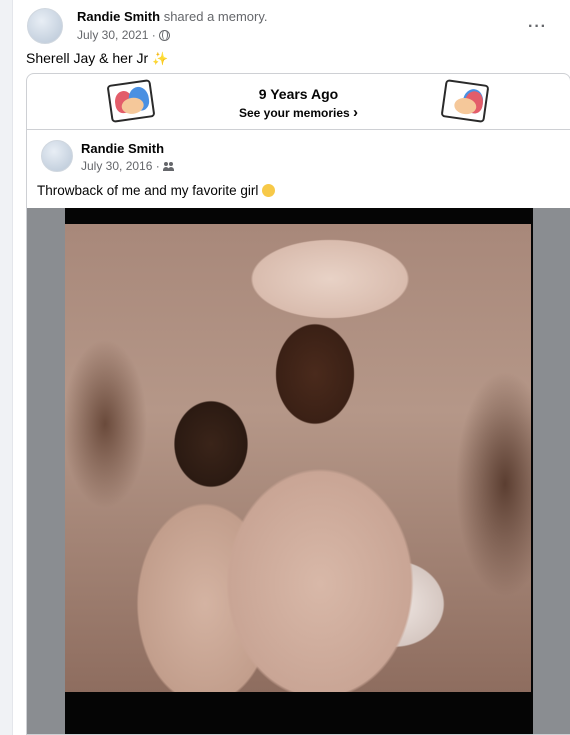 The width and height of the screenshot is (570, 735). Describe the element at coordinates (164, 35) in the screenshot. I see `globe-icon` at that location.